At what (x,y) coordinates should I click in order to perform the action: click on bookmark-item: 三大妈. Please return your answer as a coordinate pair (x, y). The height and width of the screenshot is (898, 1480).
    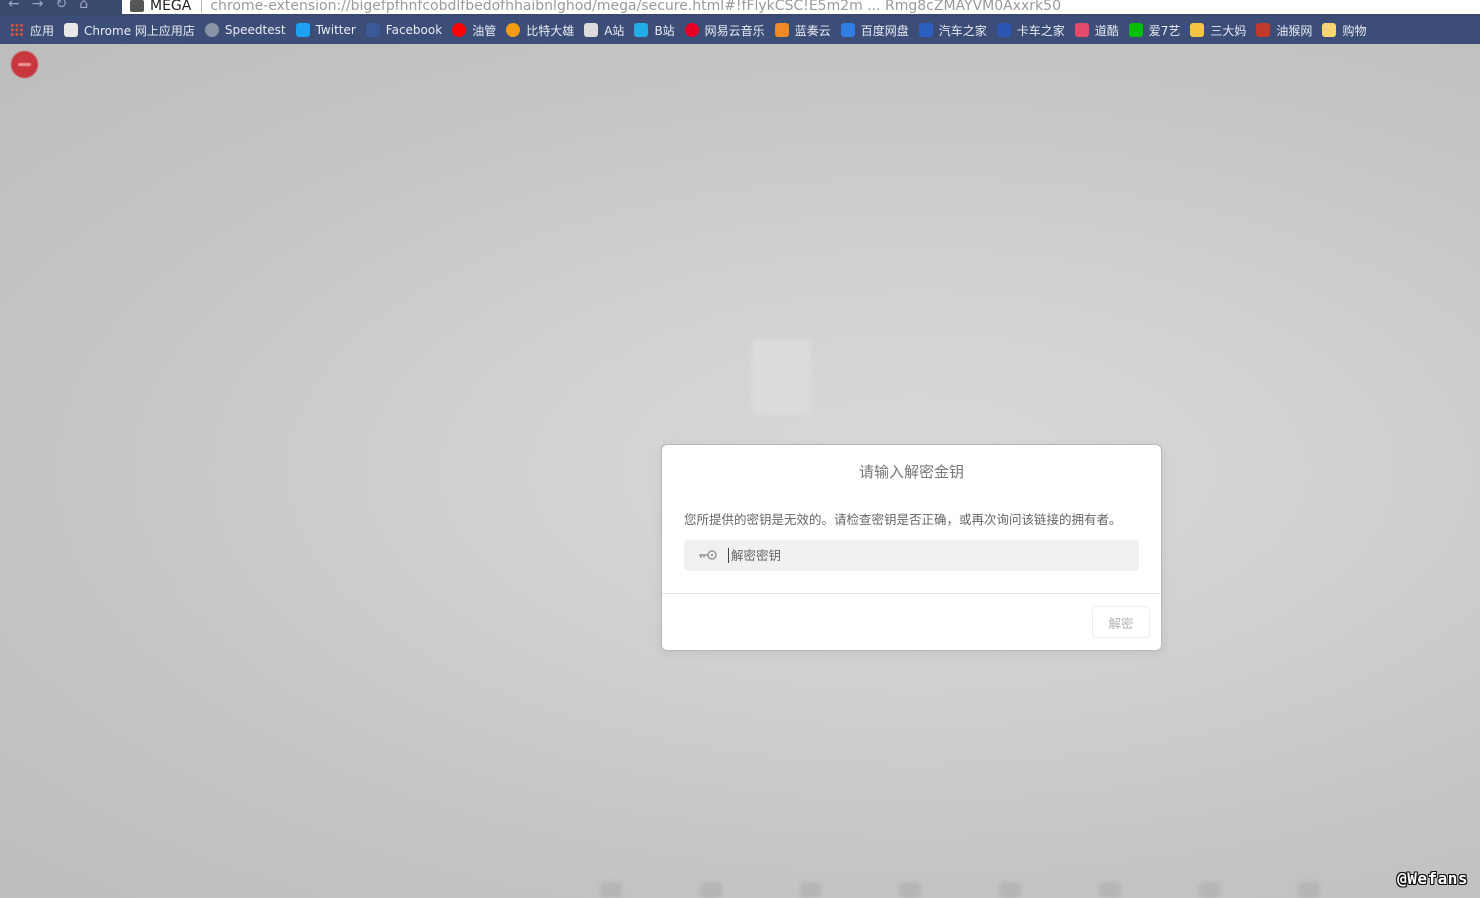
    Looking at the image, I should click on (1218, 30).